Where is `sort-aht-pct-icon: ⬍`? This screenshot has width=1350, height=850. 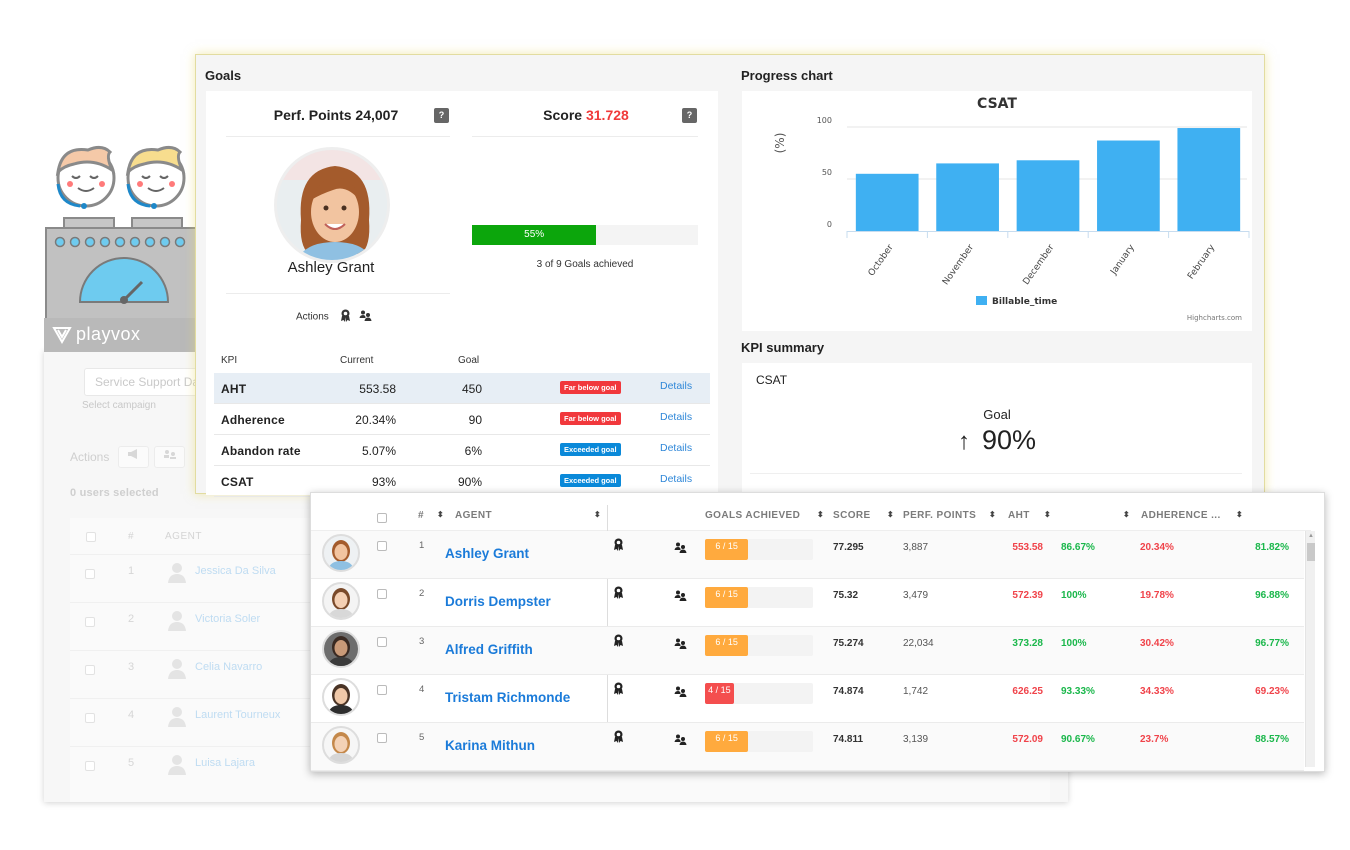 sort-aht-pct-icon: ⬍ is located at coordinates (1126, 514).